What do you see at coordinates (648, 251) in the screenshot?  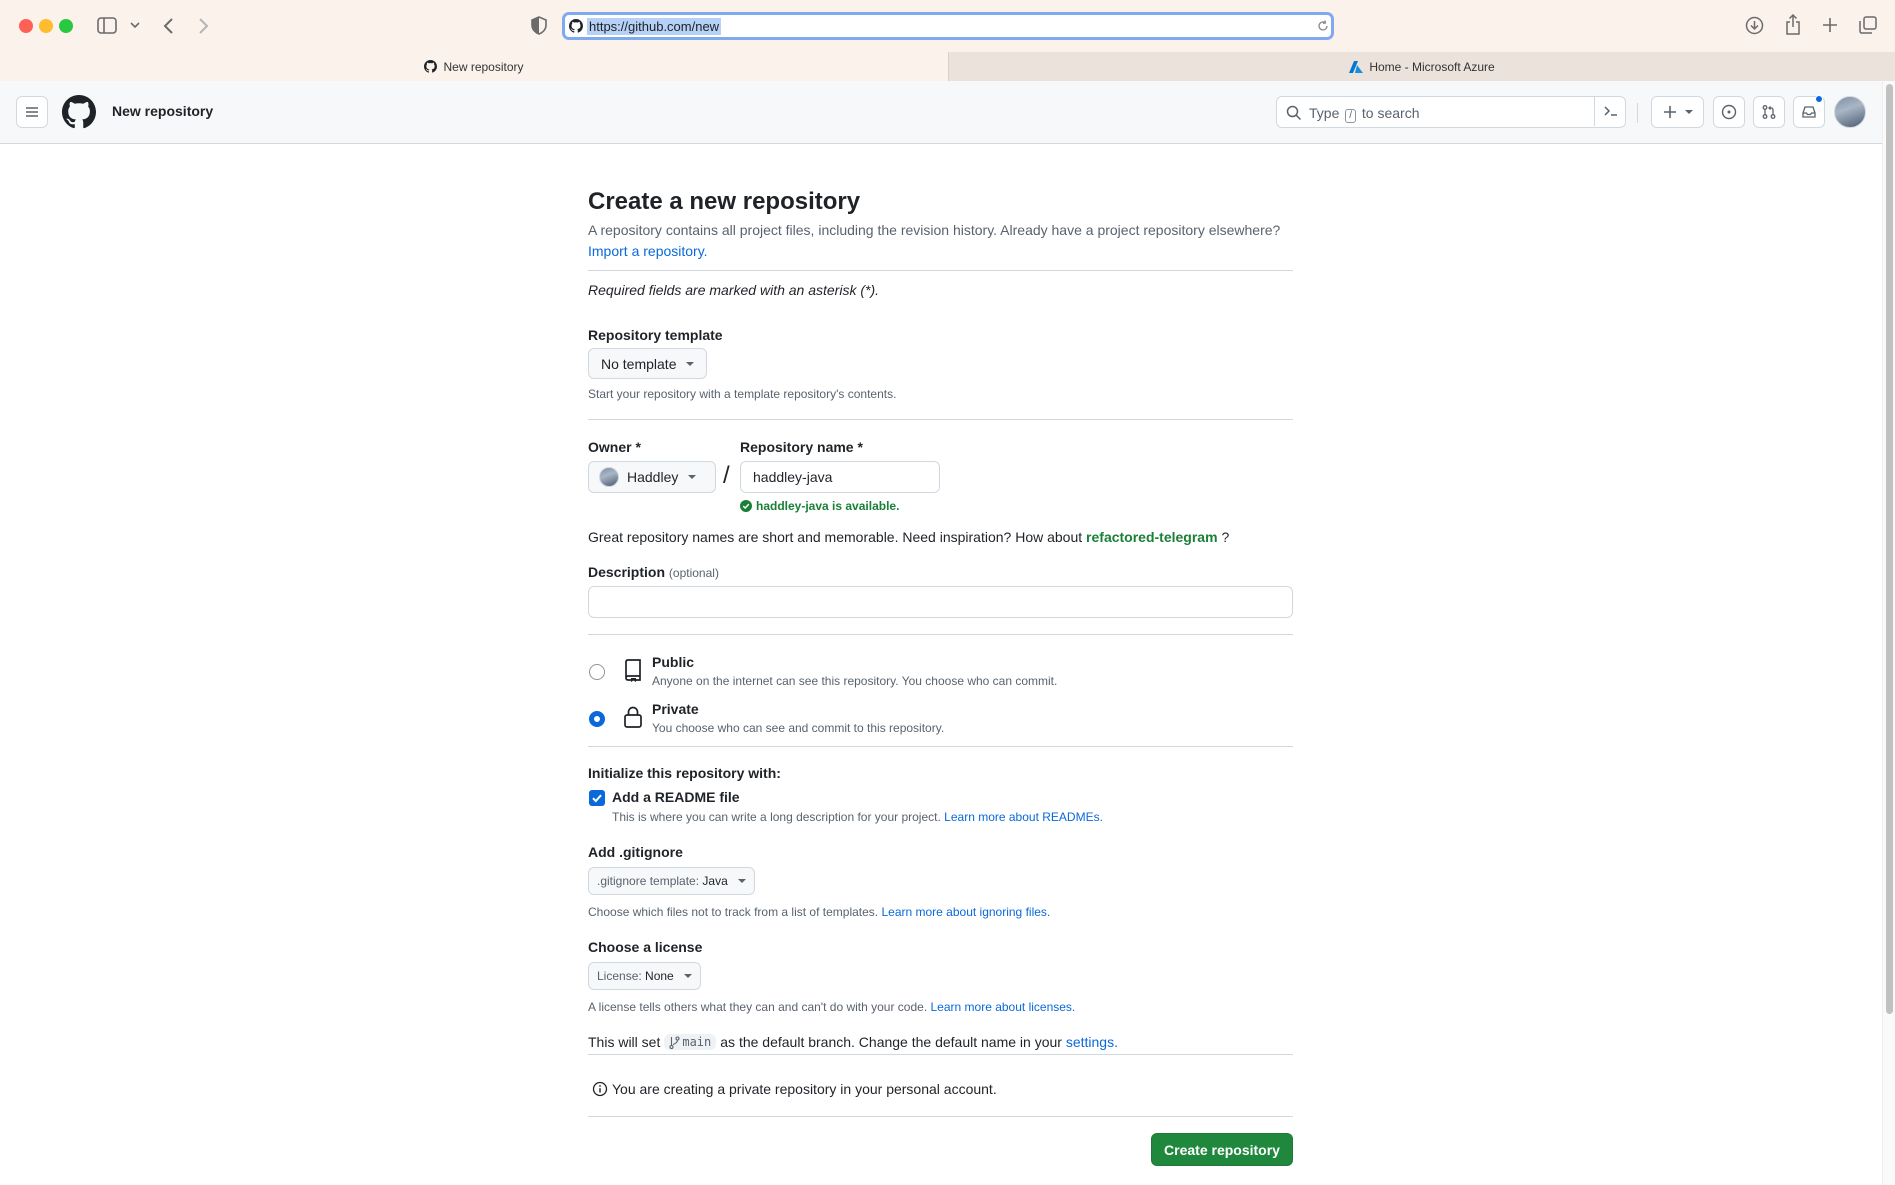 I see `import-repository-link: Import a repository.` at bounding box center [648, 251].